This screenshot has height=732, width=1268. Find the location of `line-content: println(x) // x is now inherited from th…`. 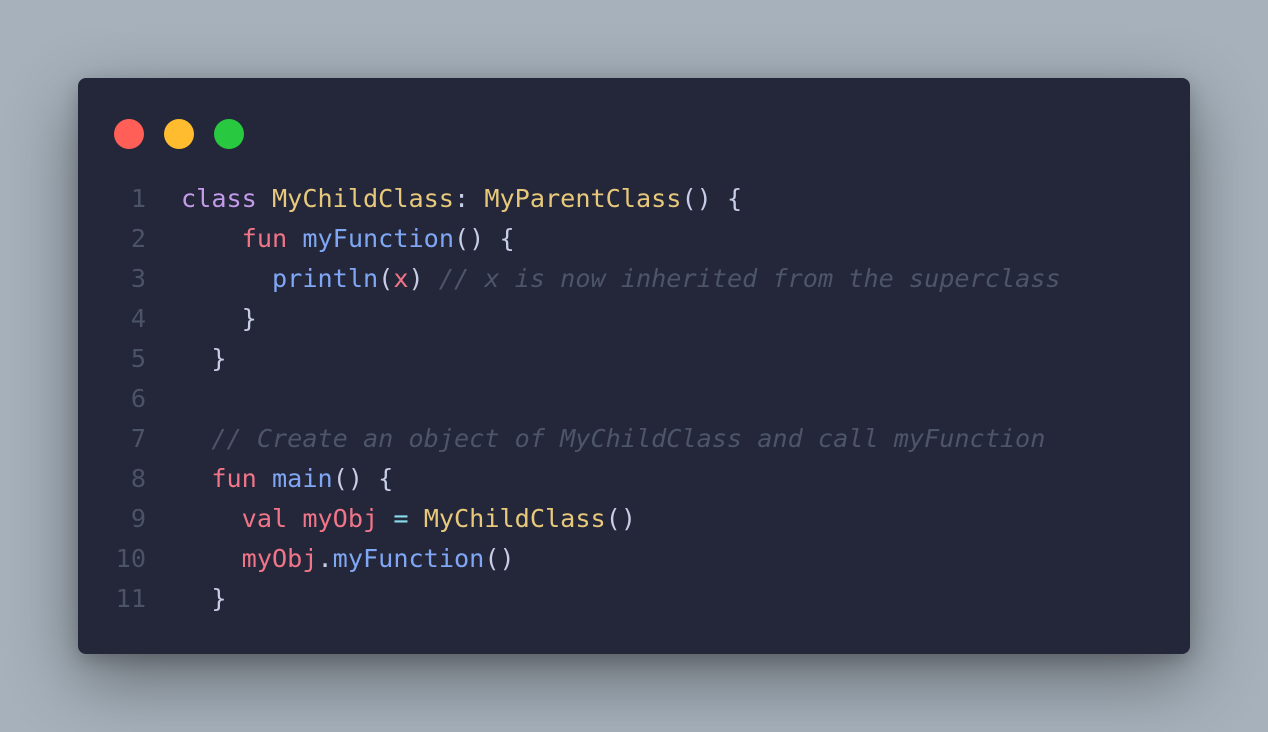

line-content: println(x) // x is now inherited from th… is located at coordinates (621, 279).